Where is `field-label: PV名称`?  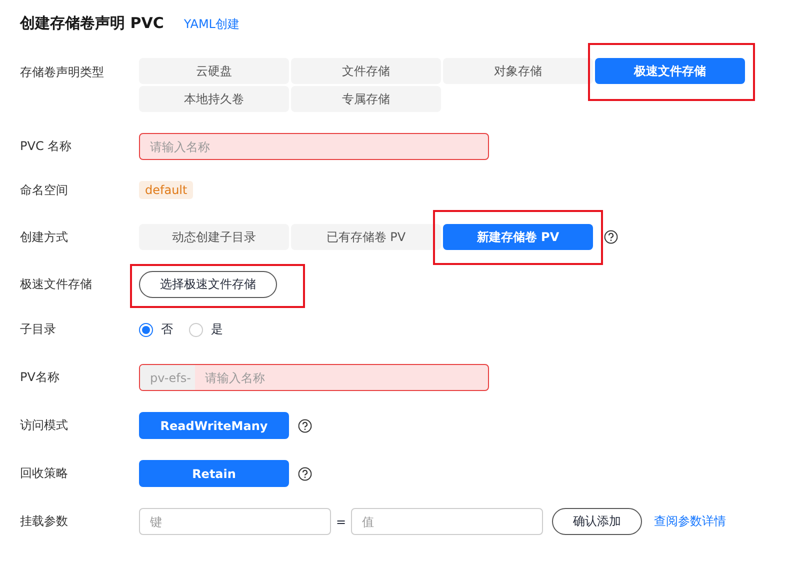
field-label: PV名称 is located at coordinates (40, 377).